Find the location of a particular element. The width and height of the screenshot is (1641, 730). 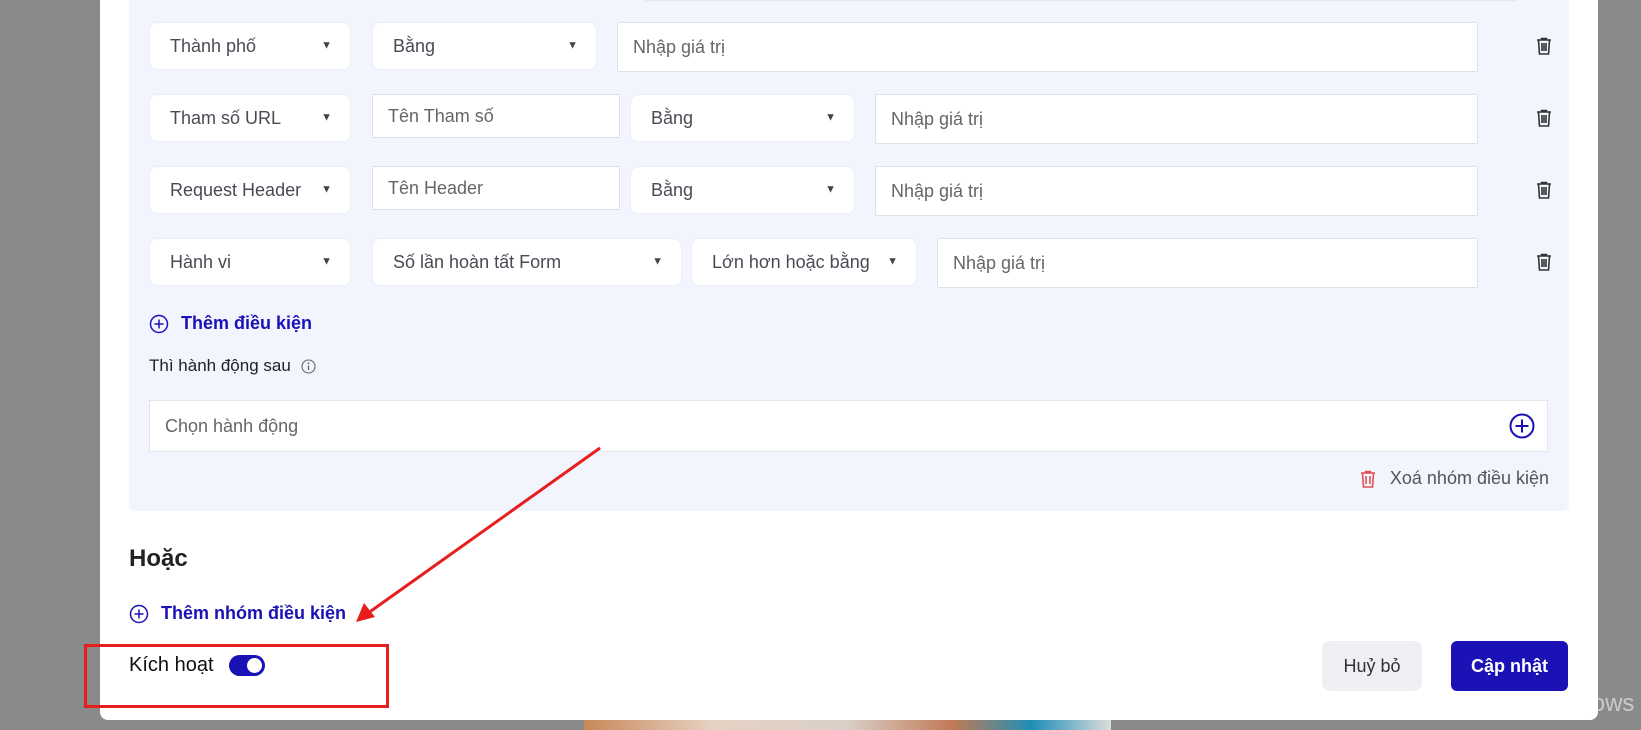

delete-group-label: Xoá nhóm điều kiện is located at coordinates (1469, 478).